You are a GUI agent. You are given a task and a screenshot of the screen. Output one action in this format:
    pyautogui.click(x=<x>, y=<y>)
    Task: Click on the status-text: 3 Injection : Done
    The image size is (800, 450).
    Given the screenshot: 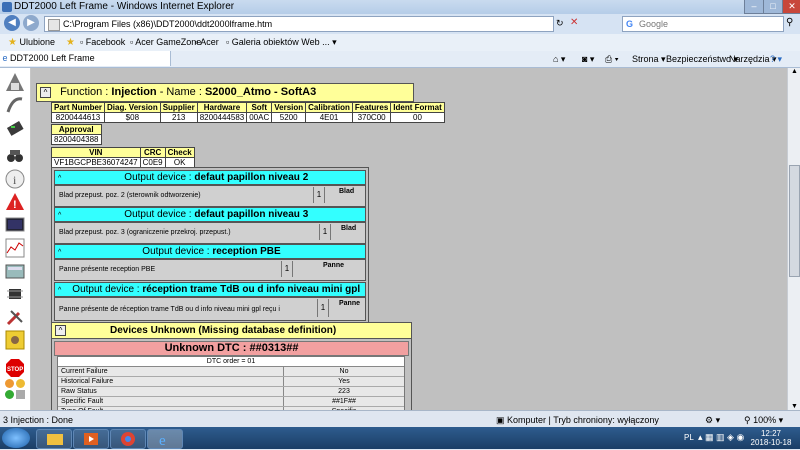 What is the action you would take?
    pyautogui.click(x=38, y=420)
    